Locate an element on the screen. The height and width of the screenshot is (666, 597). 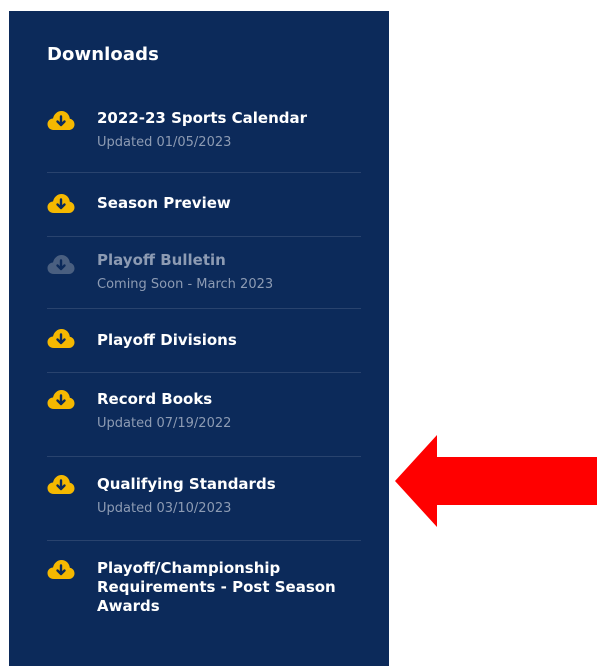
item-label: Playoff Divisions is located at coordinates (167, 340).